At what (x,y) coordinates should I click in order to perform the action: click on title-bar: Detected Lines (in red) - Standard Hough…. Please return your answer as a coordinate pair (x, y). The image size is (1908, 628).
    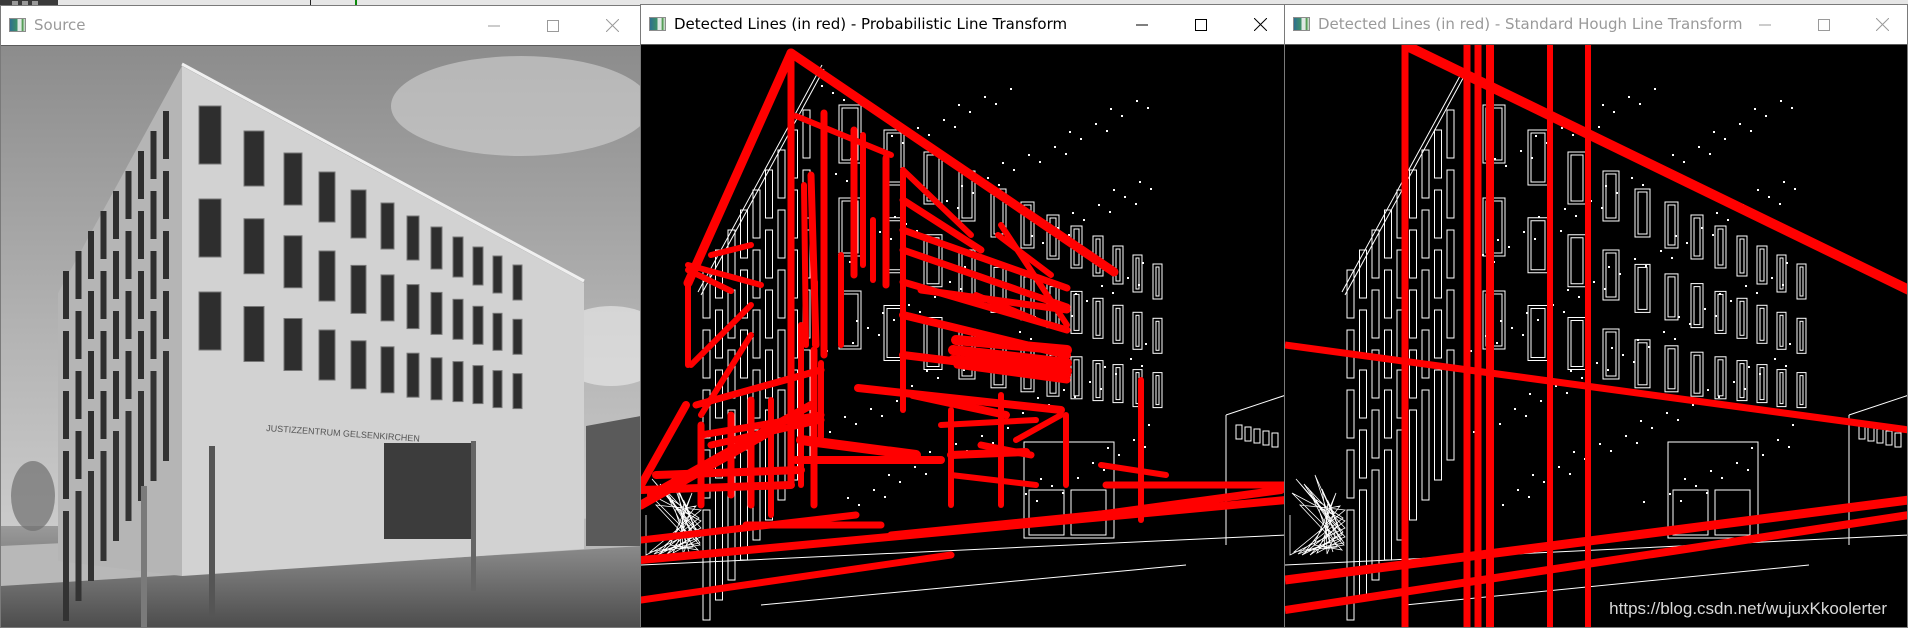
    Looking at the image, I should click on (1596, 25).